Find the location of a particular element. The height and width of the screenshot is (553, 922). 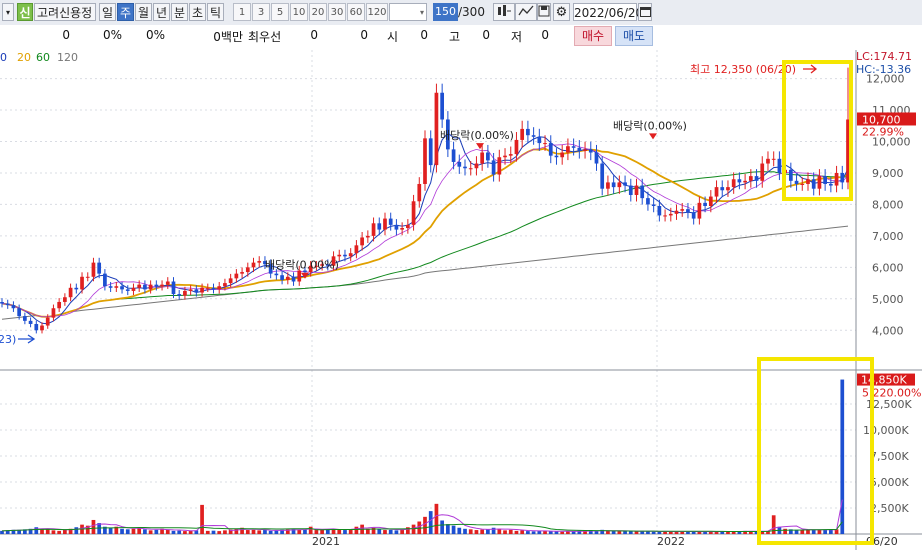

period-button-4: 분 is located at coordinates (179, 12).